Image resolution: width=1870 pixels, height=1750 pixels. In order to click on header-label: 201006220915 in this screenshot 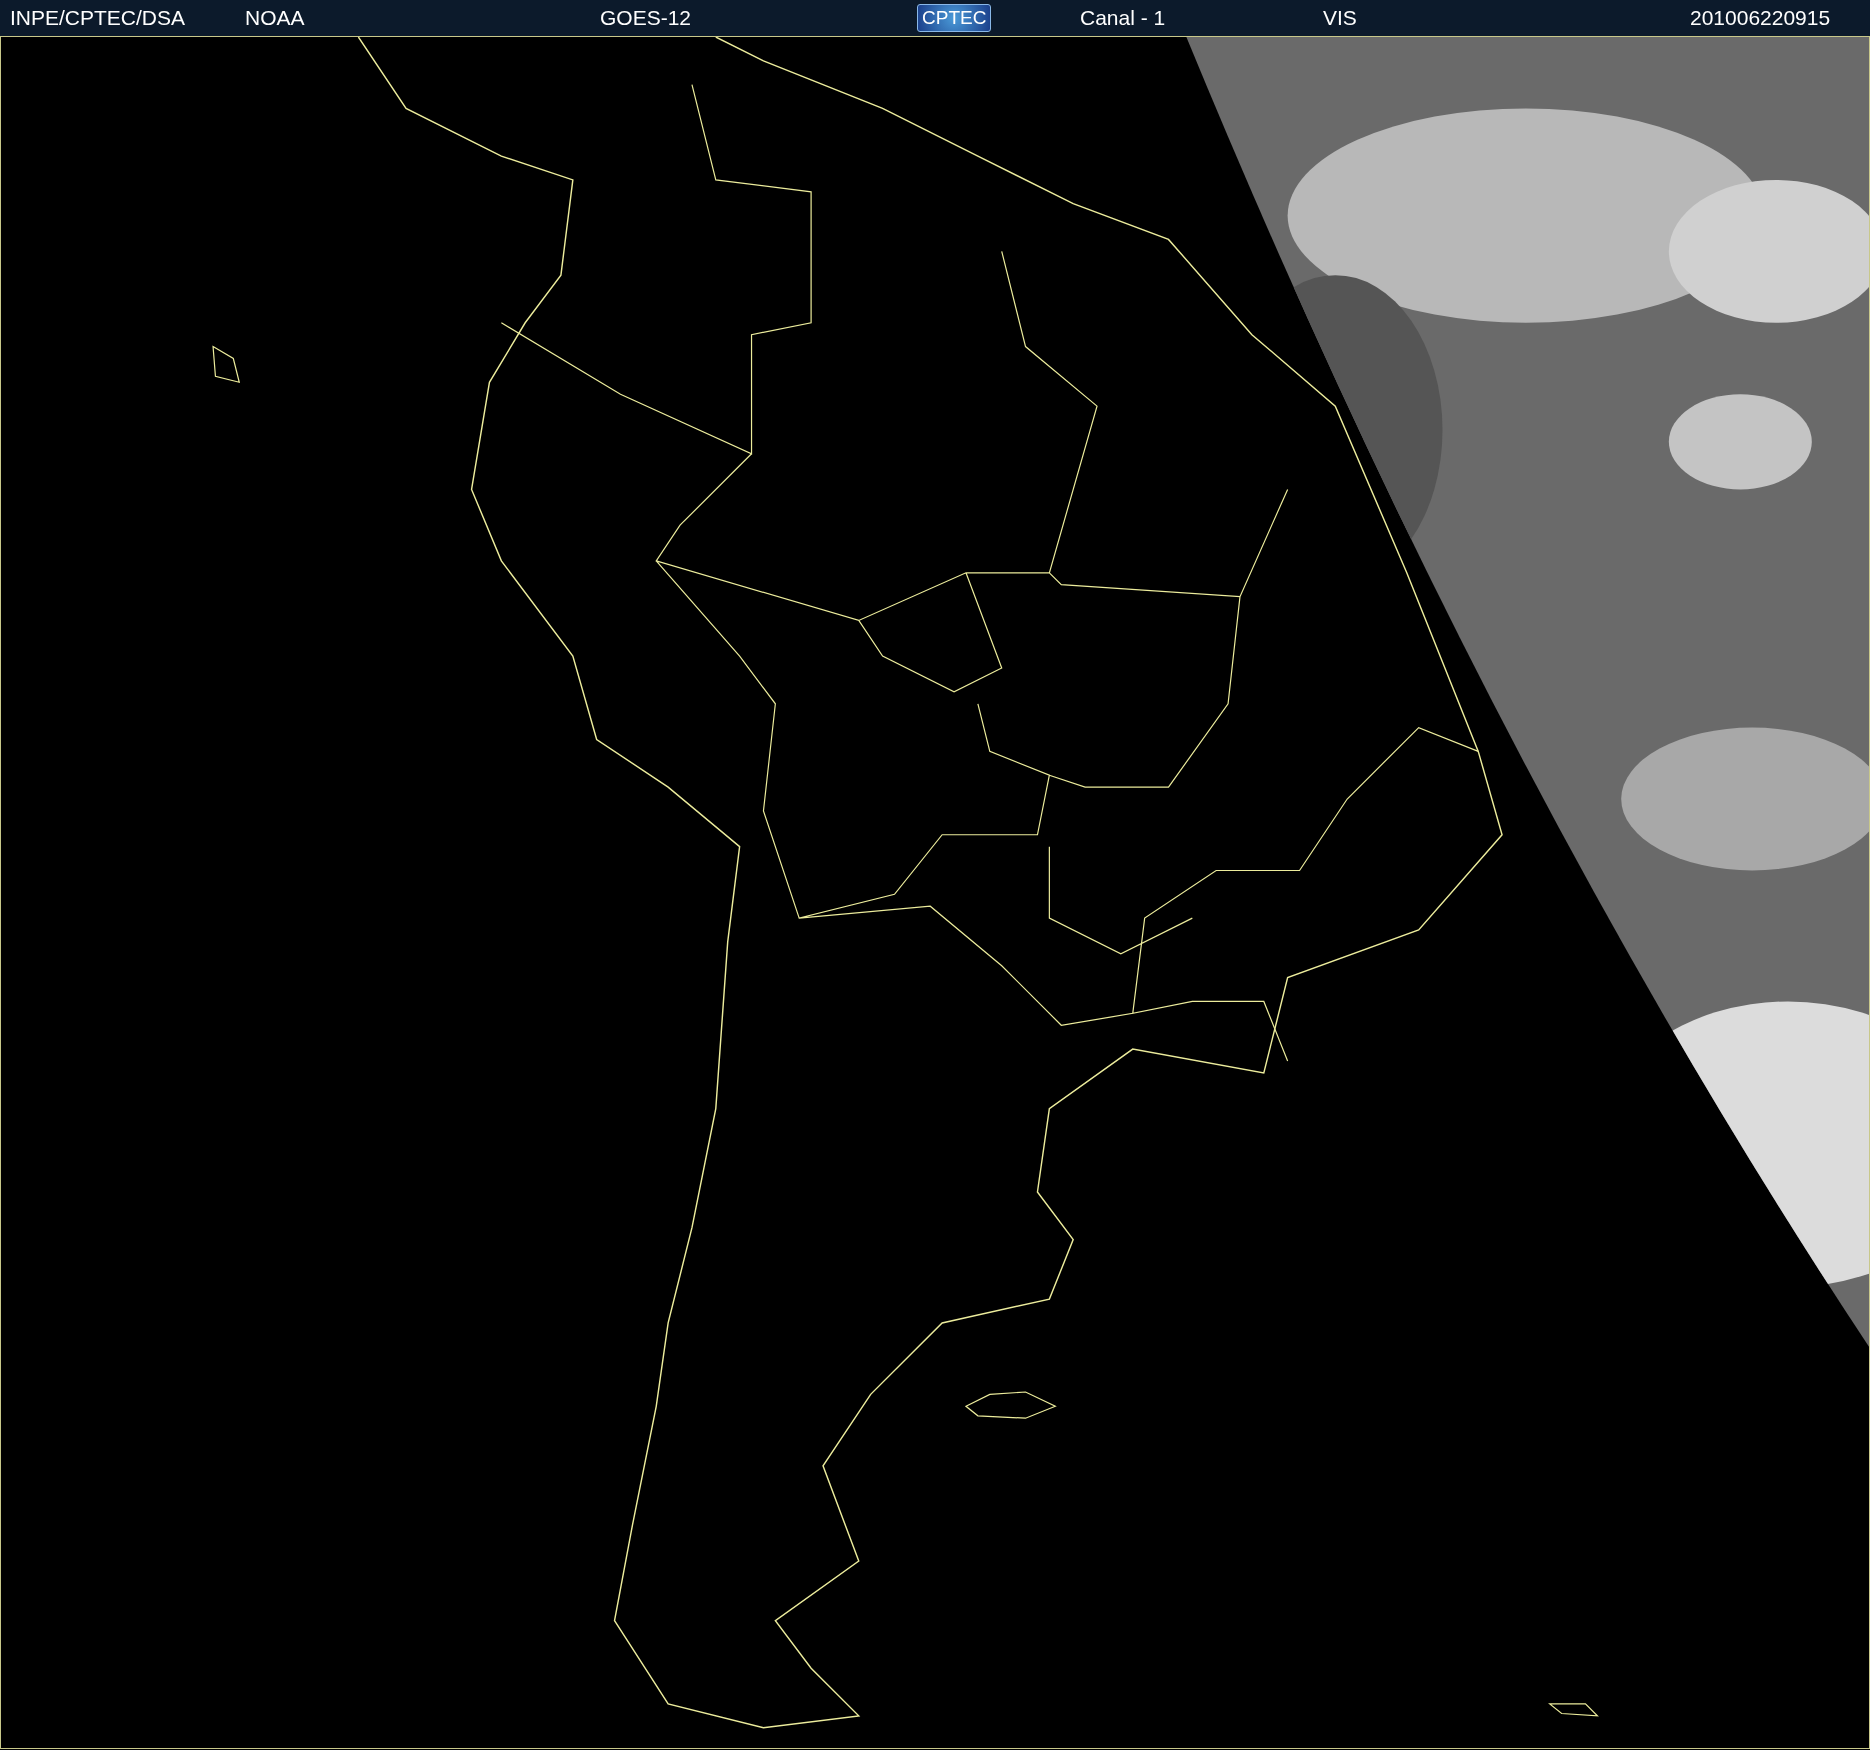, I will do `click(1760, 18)`.